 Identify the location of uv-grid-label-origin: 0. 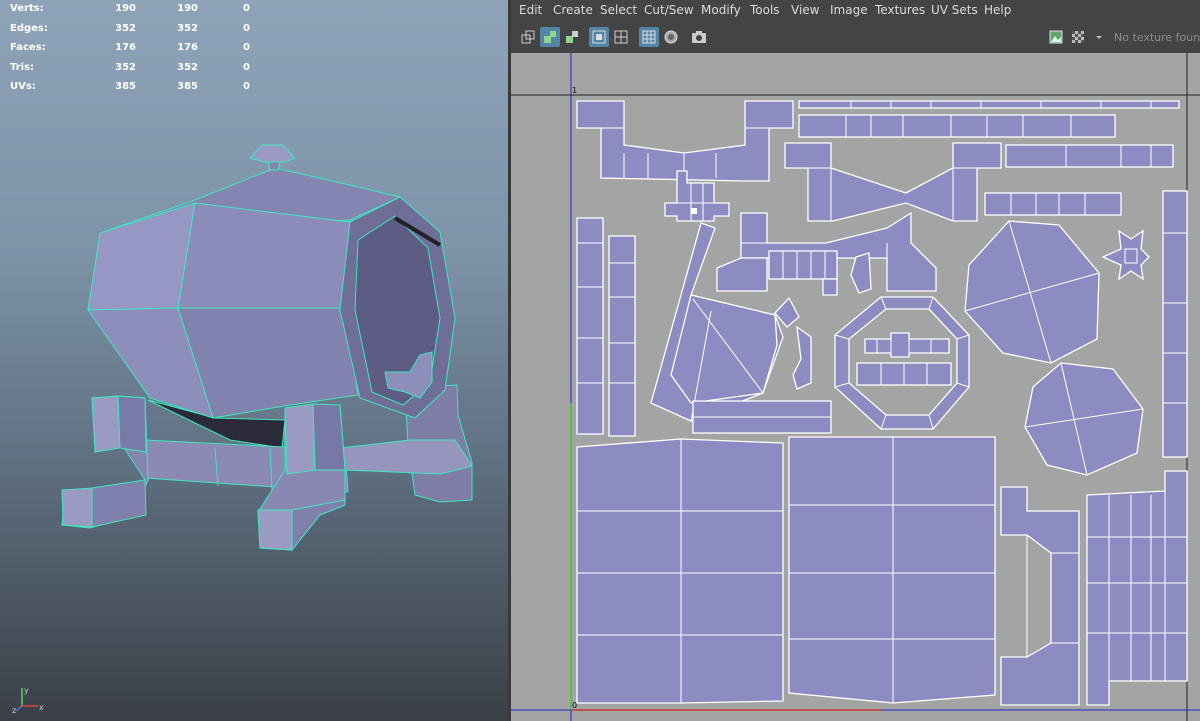
(574, 705).